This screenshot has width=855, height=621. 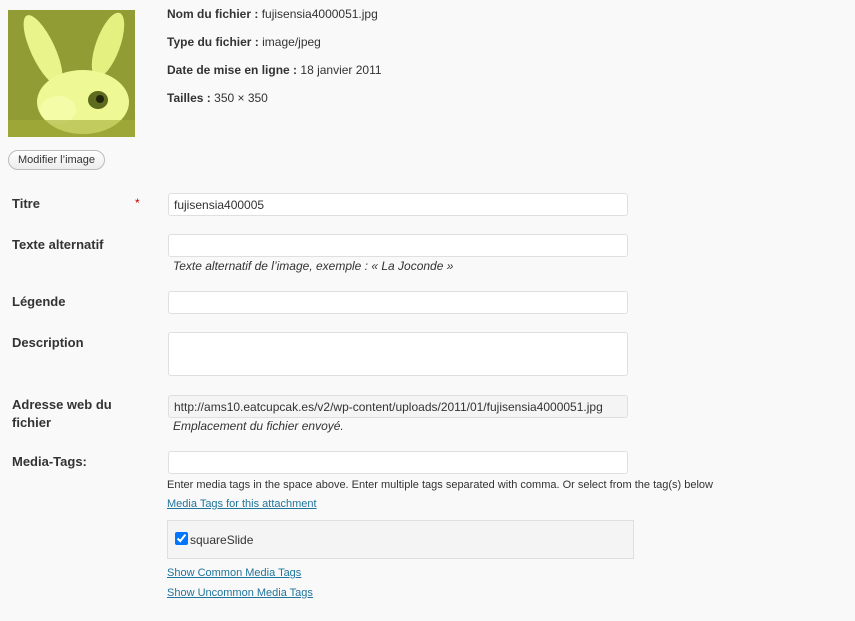 I want to click on description-label: Description, so click(x=48, y=342).